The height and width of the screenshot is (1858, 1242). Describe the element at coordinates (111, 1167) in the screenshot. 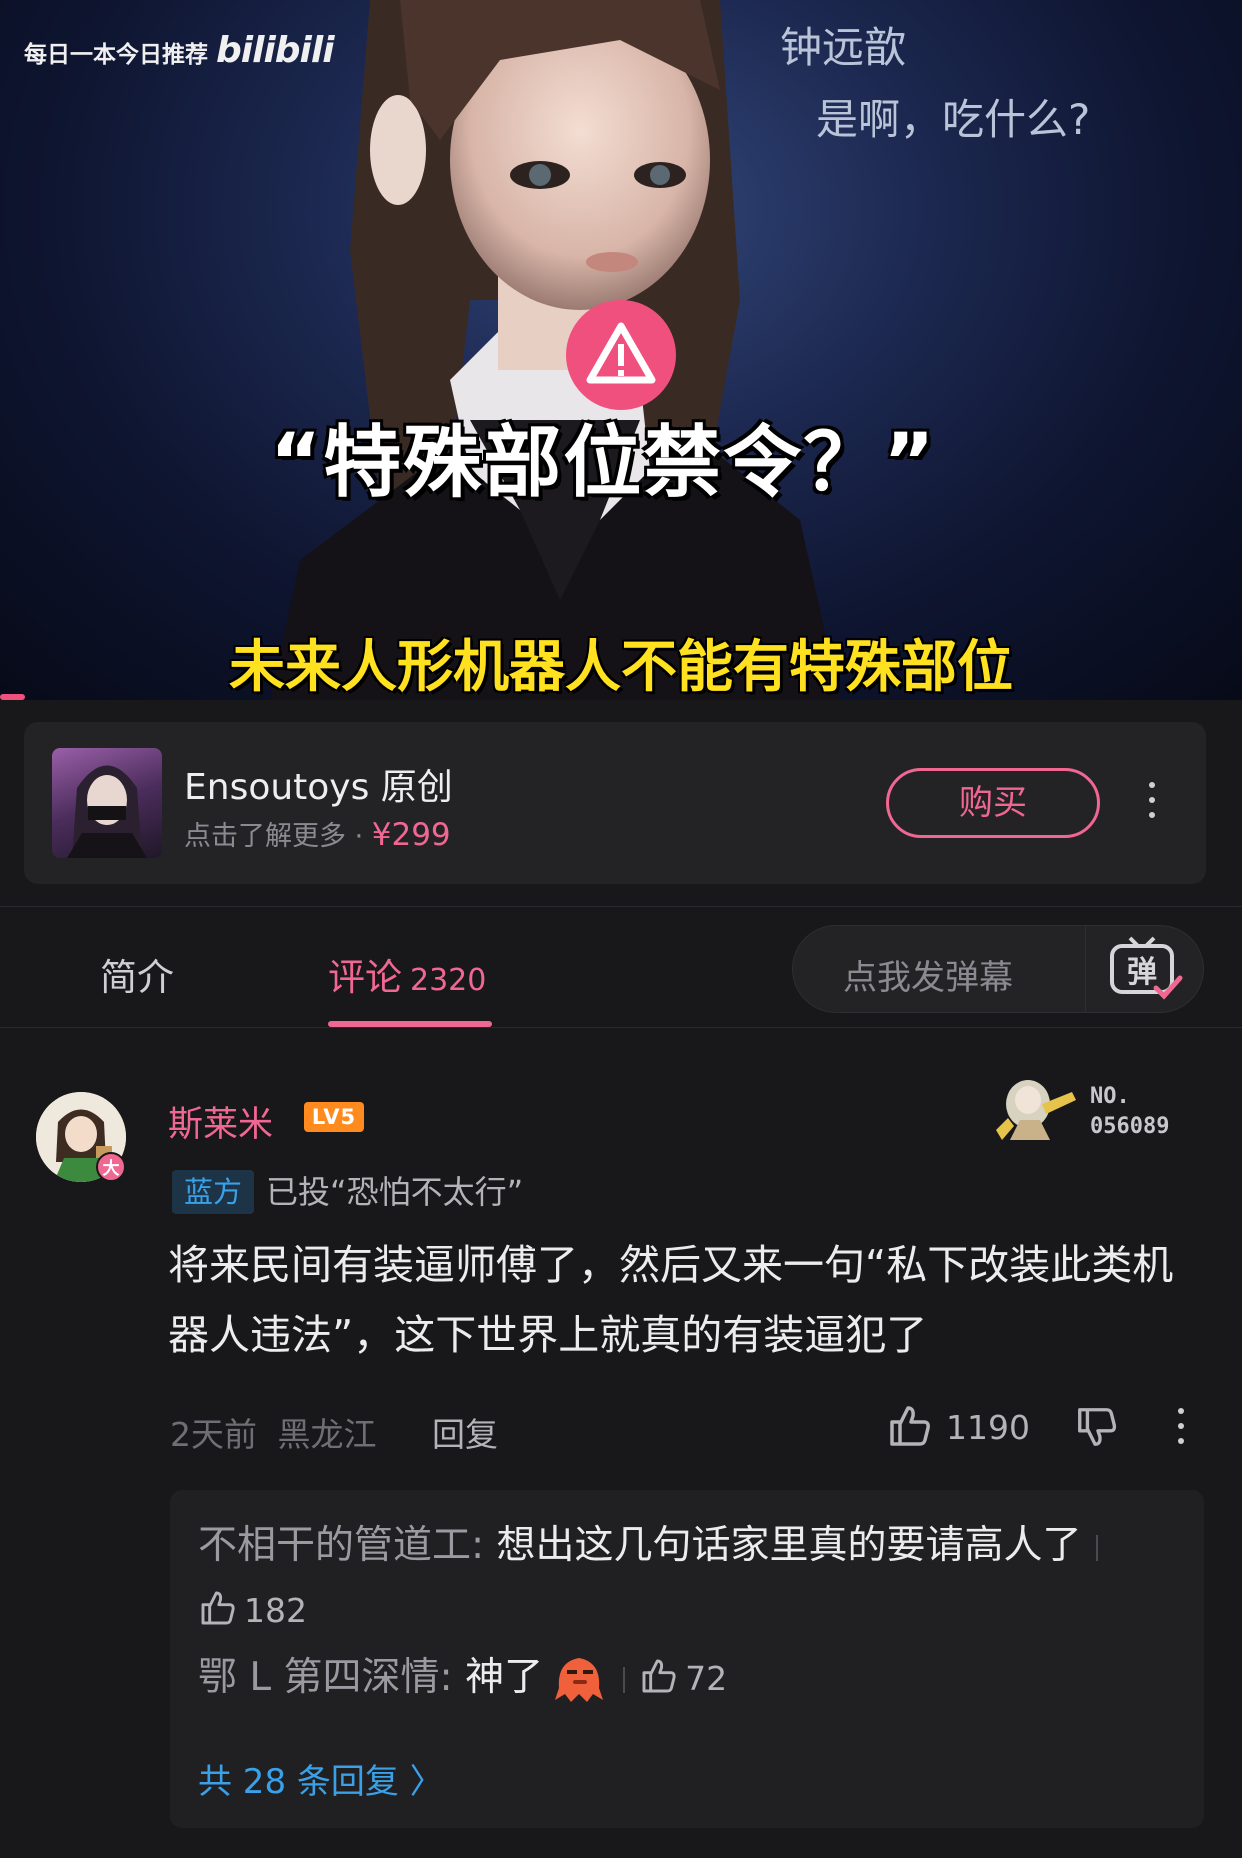

I see `avatar-badge: 大` at that location.